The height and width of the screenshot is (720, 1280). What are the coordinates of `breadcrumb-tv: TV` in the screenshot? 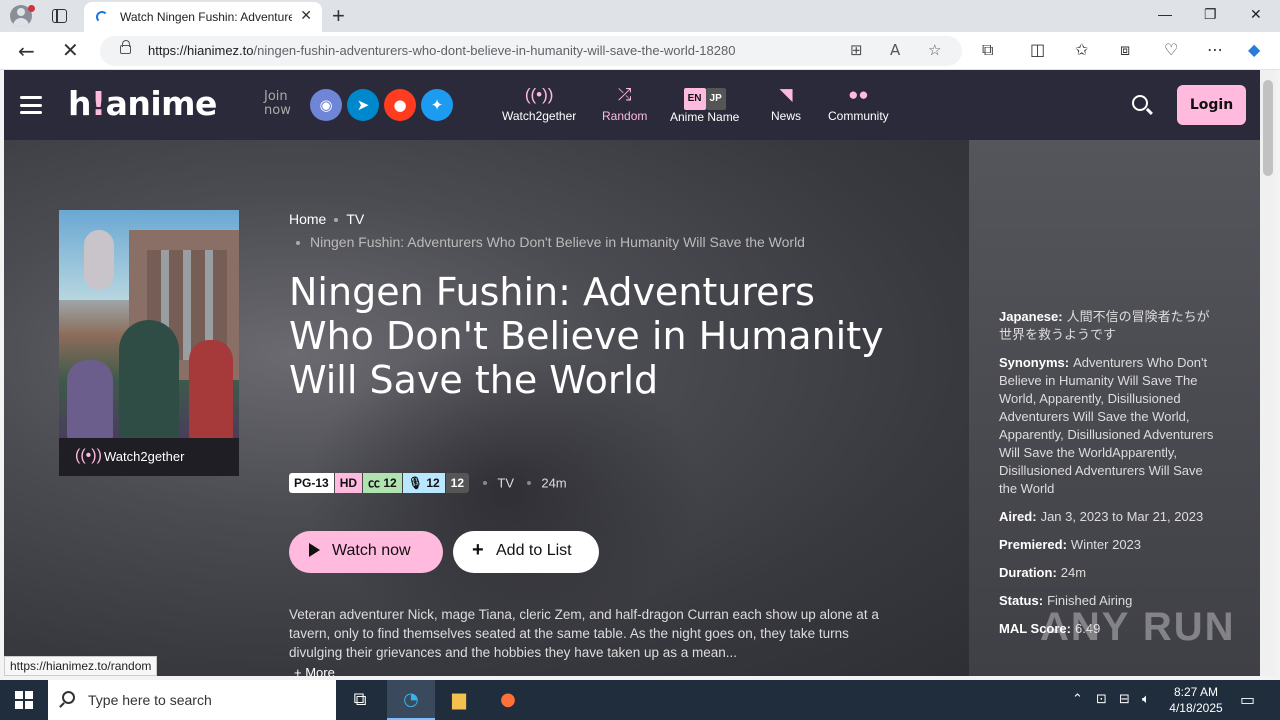 It's located at (355, 219).